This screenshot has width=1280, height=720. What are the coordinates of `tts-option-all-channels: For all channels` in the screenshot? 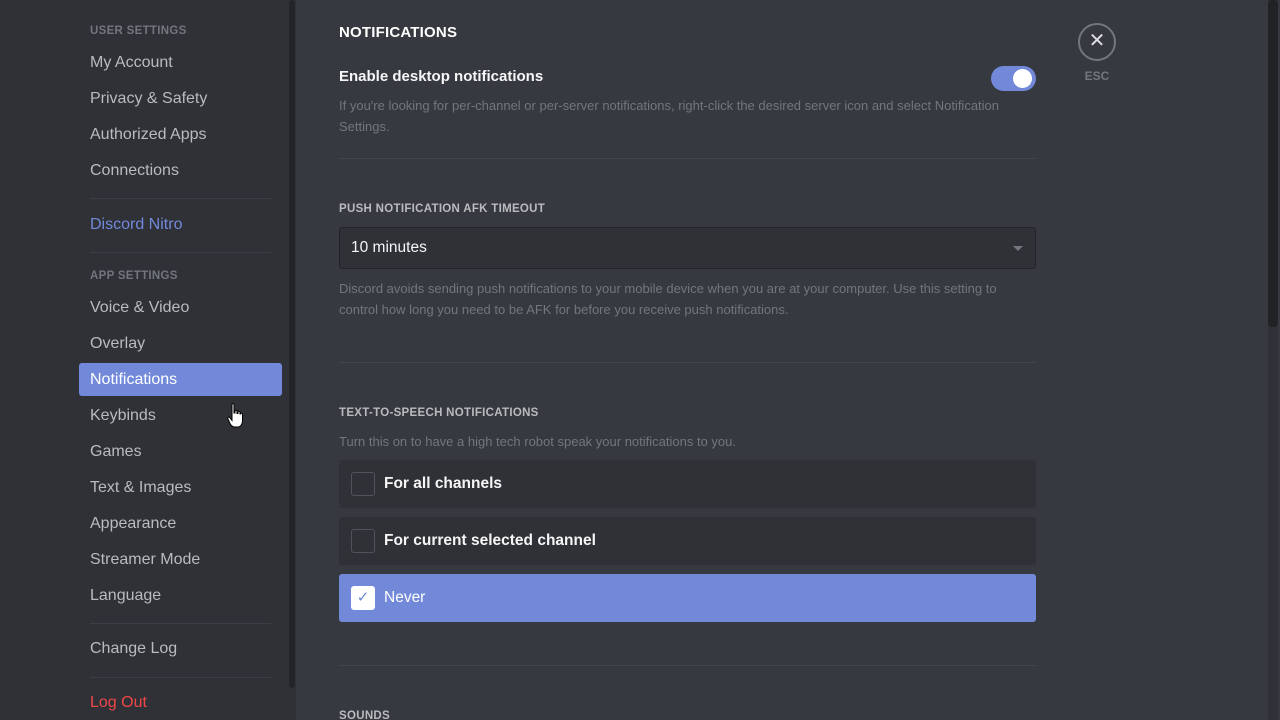 It's located at (687, 484).